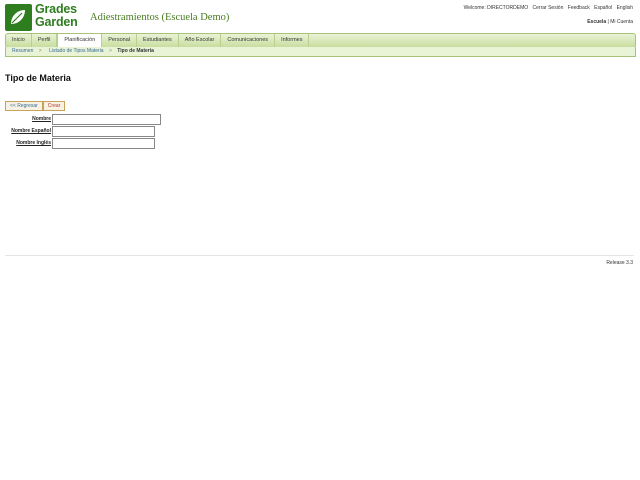 This screenshot has width=640, height=480. I want to click on form-row-name-es: Nombre Español, so click(85, 132).